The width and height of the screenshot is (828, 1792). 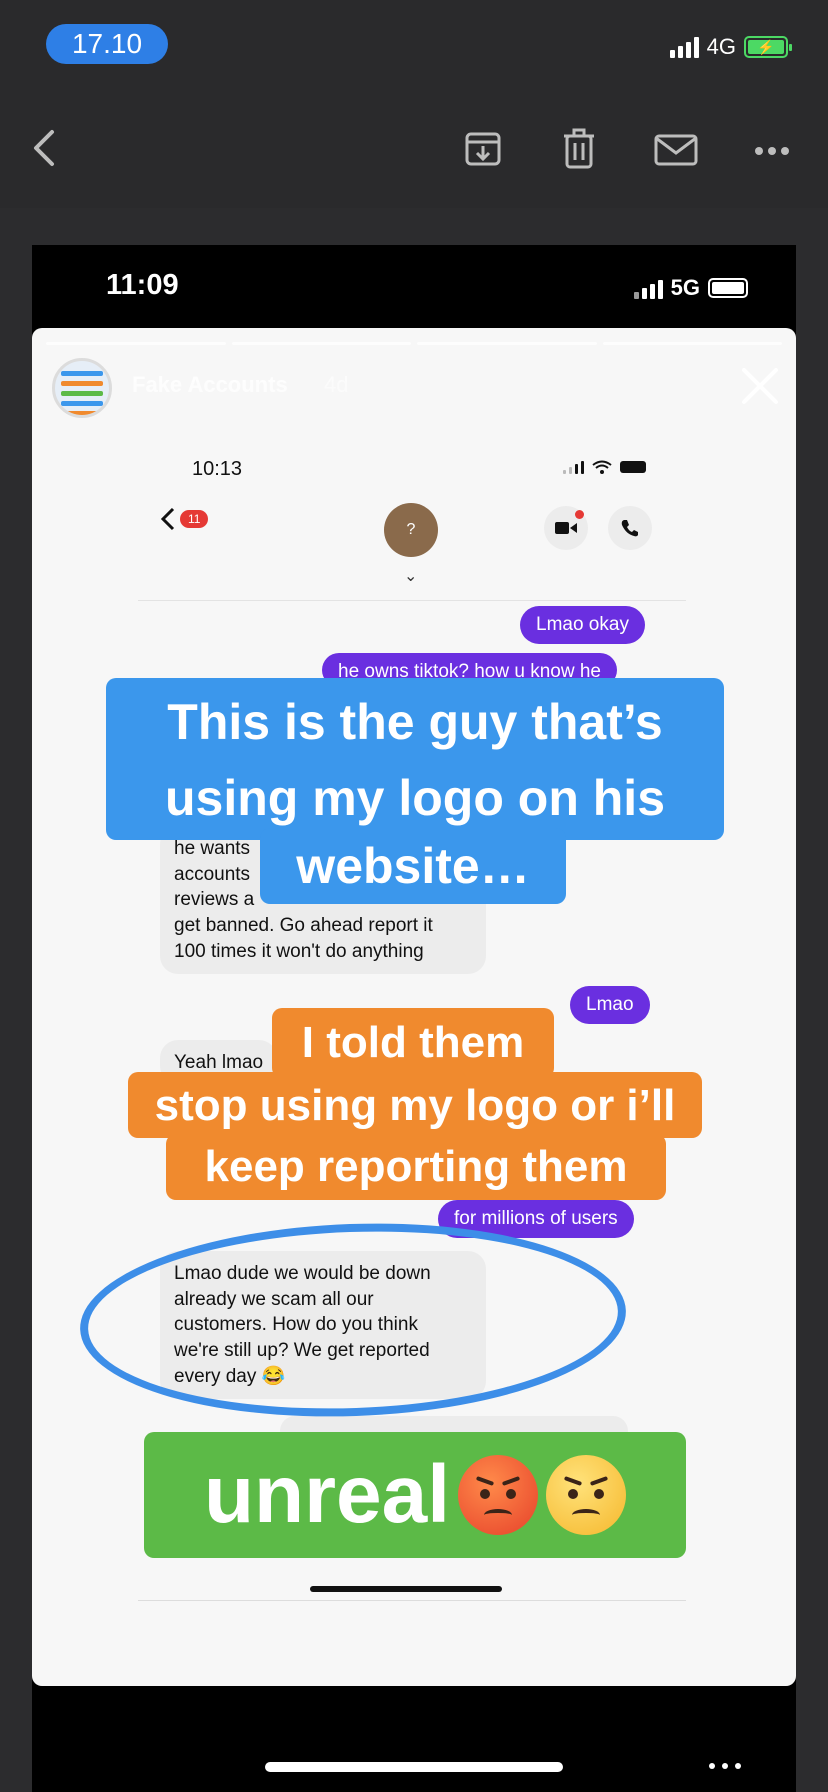 I want to click on chat-divider, so click(x=412, y=600).